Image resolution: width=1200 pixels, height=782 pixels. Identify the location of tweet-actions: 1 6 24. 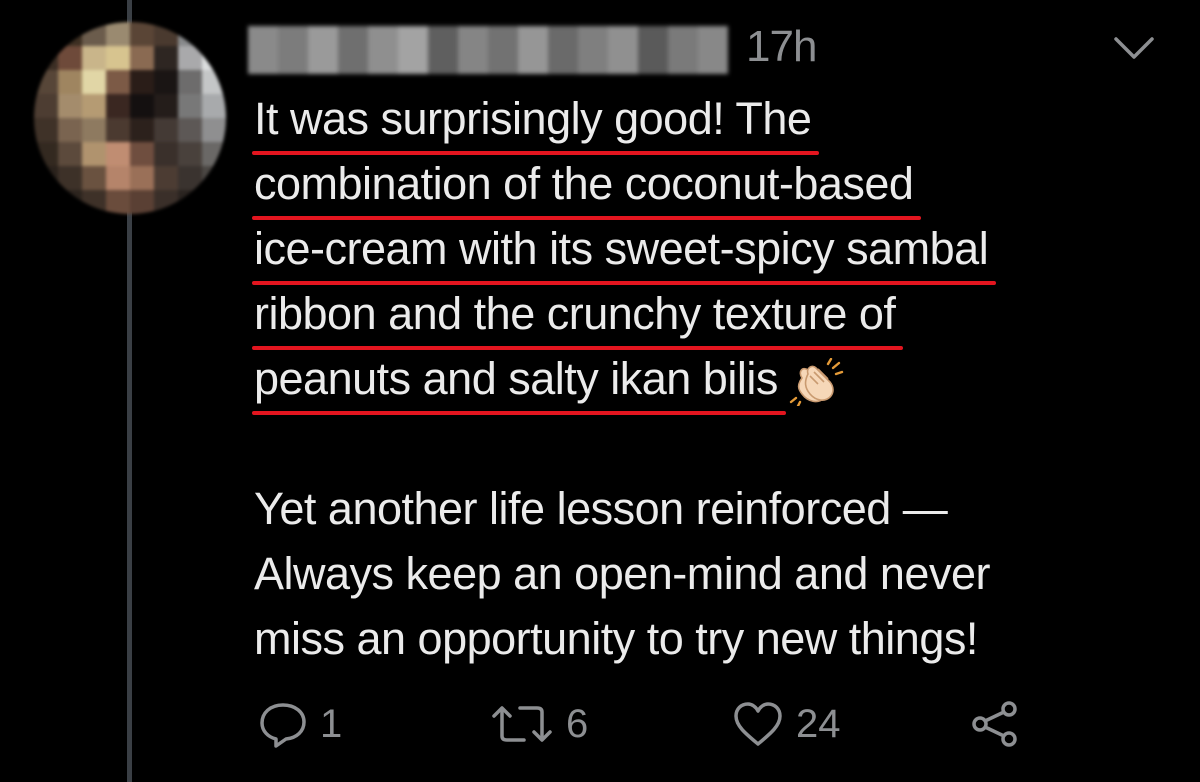
(658, 730).